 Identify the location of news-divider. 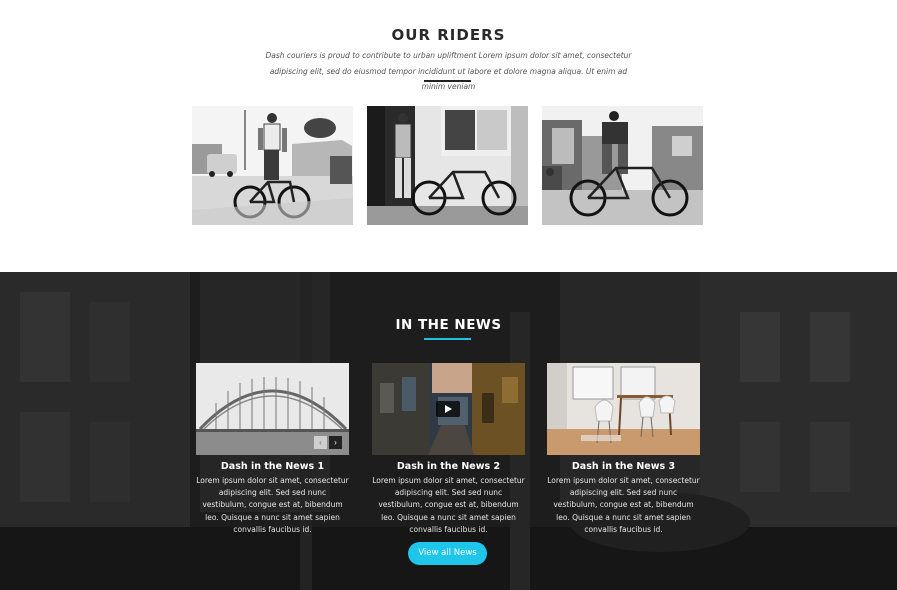
(447, 339).